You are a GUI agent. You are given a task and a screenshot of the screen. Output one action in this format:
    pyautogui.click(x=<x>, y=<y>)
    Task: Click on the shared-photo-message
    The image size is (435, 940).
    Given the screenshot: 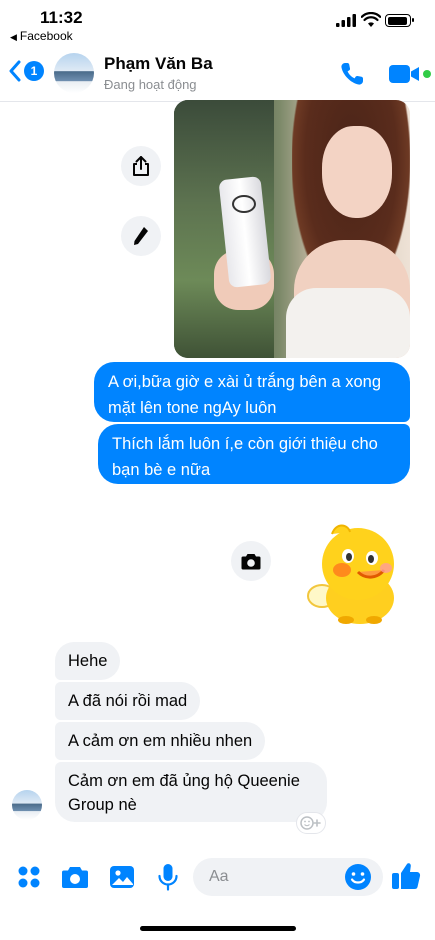 What is the action you would take?
    pyautogui.click(x=292, y=229)
    